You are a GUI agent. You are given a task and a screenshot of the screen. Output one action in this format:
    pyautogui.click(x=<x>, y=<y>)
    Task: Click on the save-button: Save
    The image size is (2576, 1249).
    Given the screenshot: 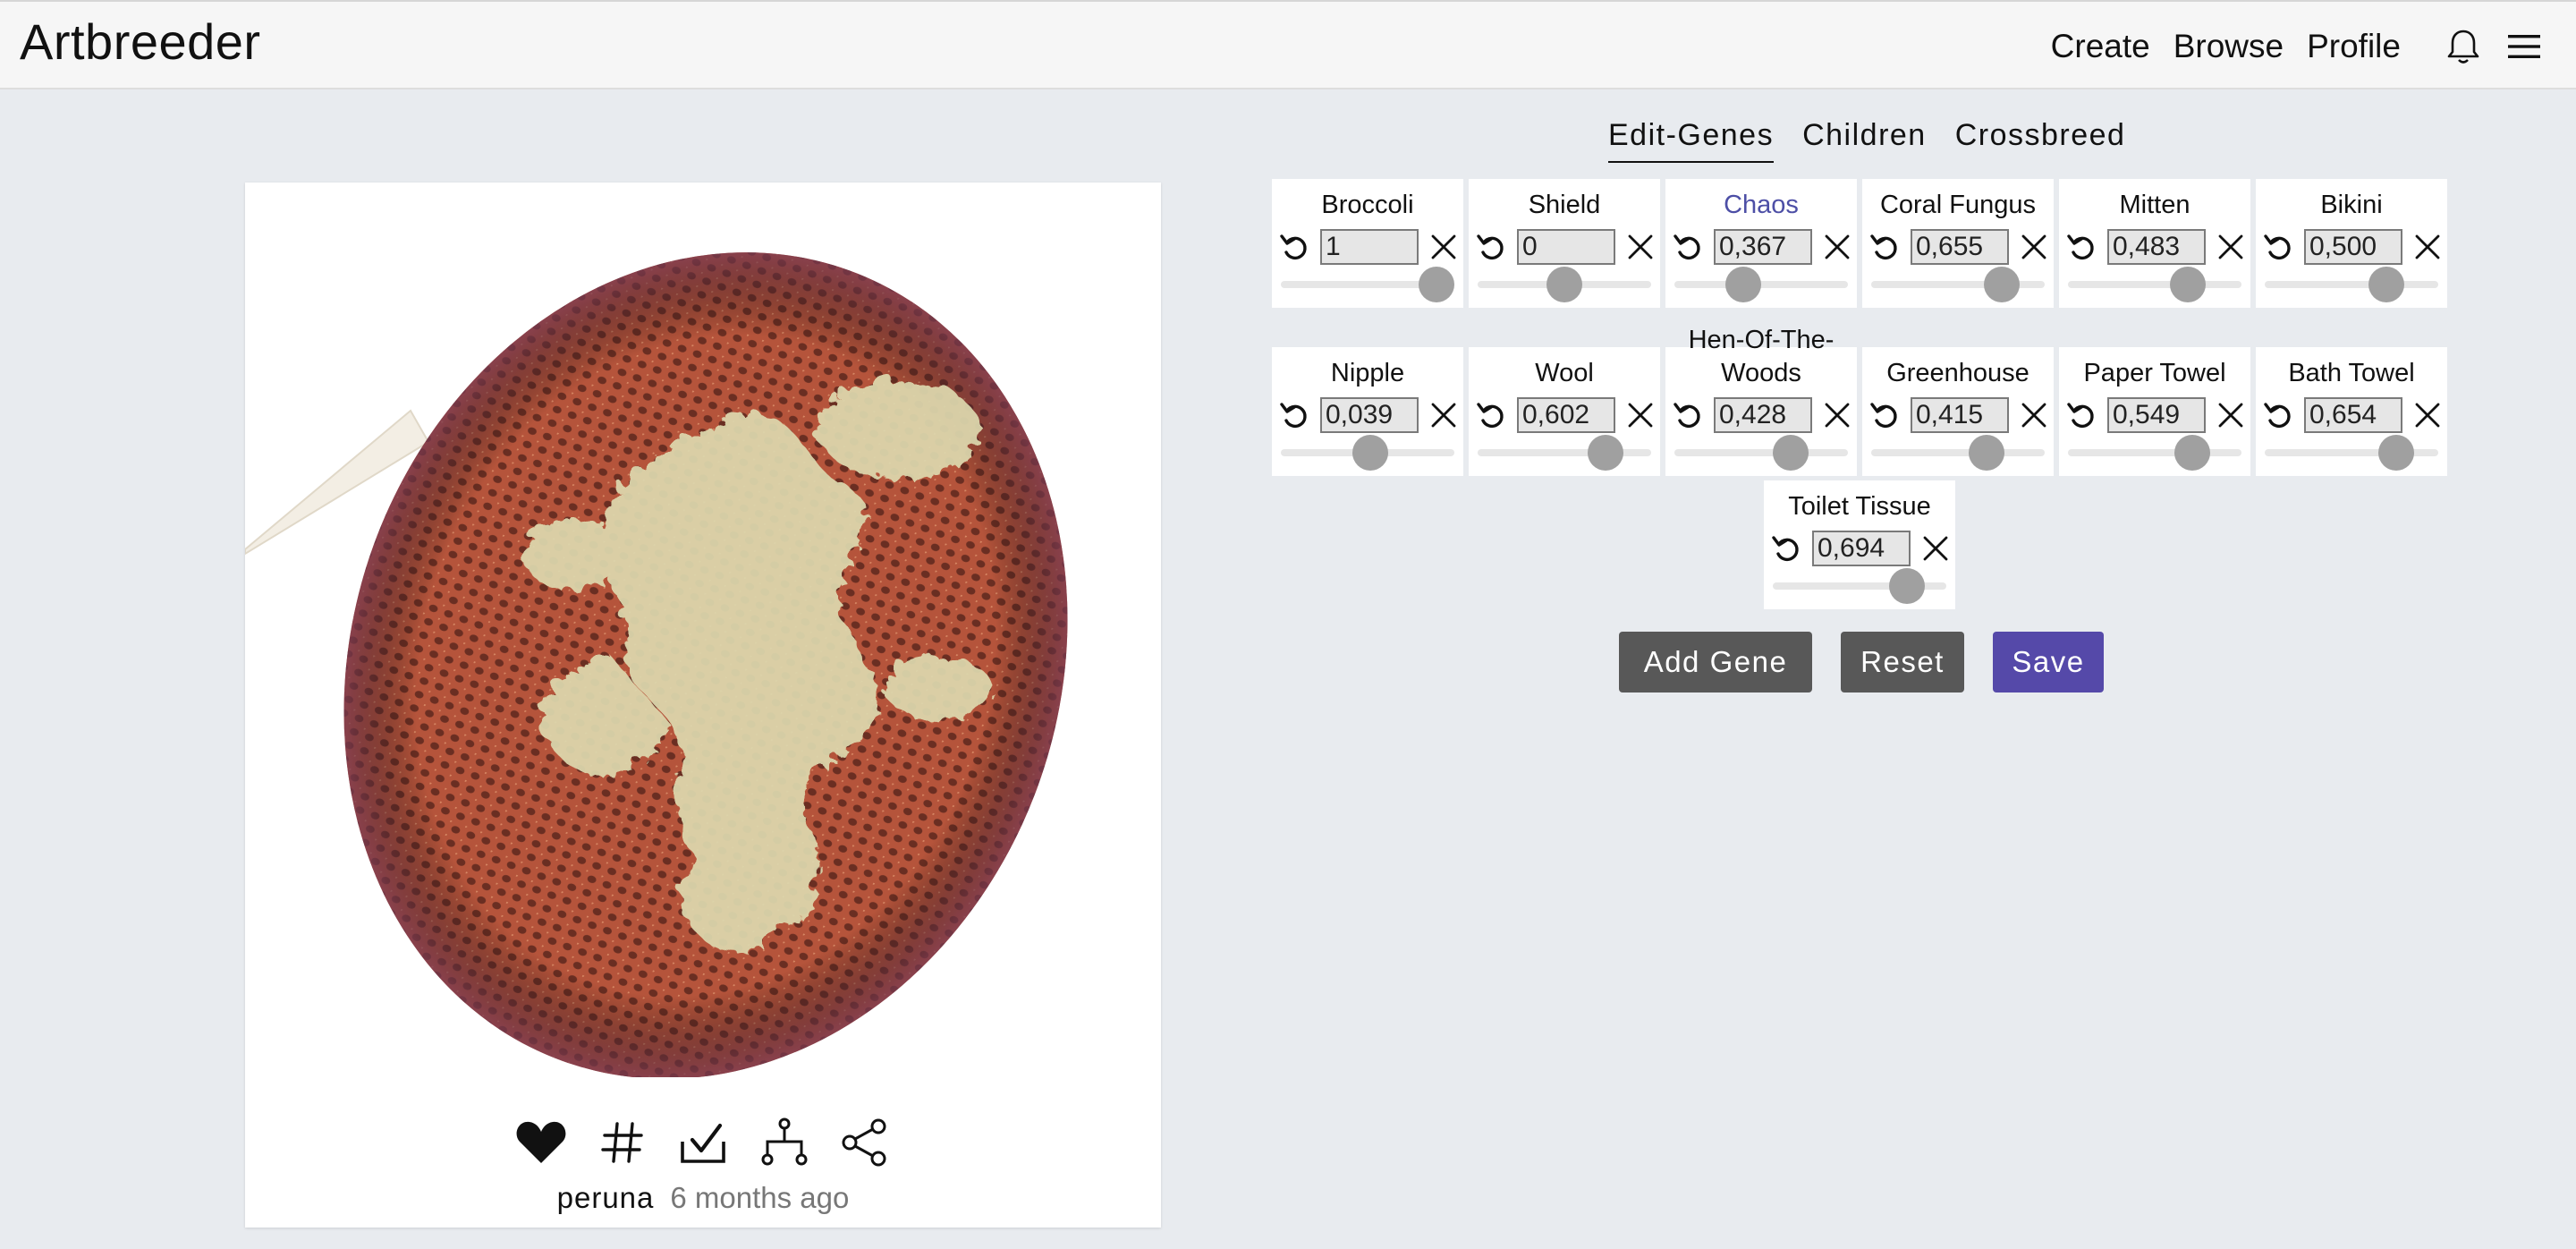 What is the action you would take?
    pyautogui.click(x=2048, y=662)
    